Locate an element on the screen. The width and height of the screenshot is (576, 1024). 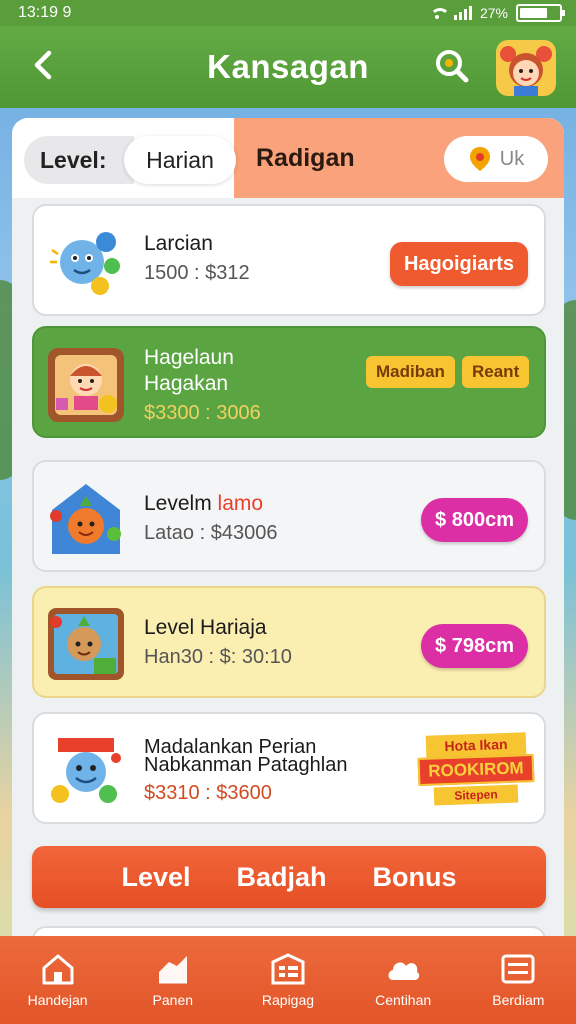
card-subtitle: $3300 : 3006 is located at coordinates (202, 413).